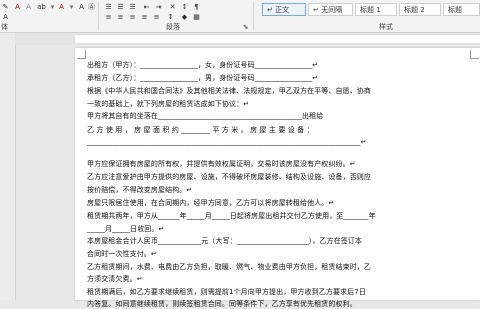  I want to click on doc-line: 根据《中华人民共和国合同法》及其他相关法律、法规规定，甲乙双方在平等、自愿、协商, so click(229, 91).